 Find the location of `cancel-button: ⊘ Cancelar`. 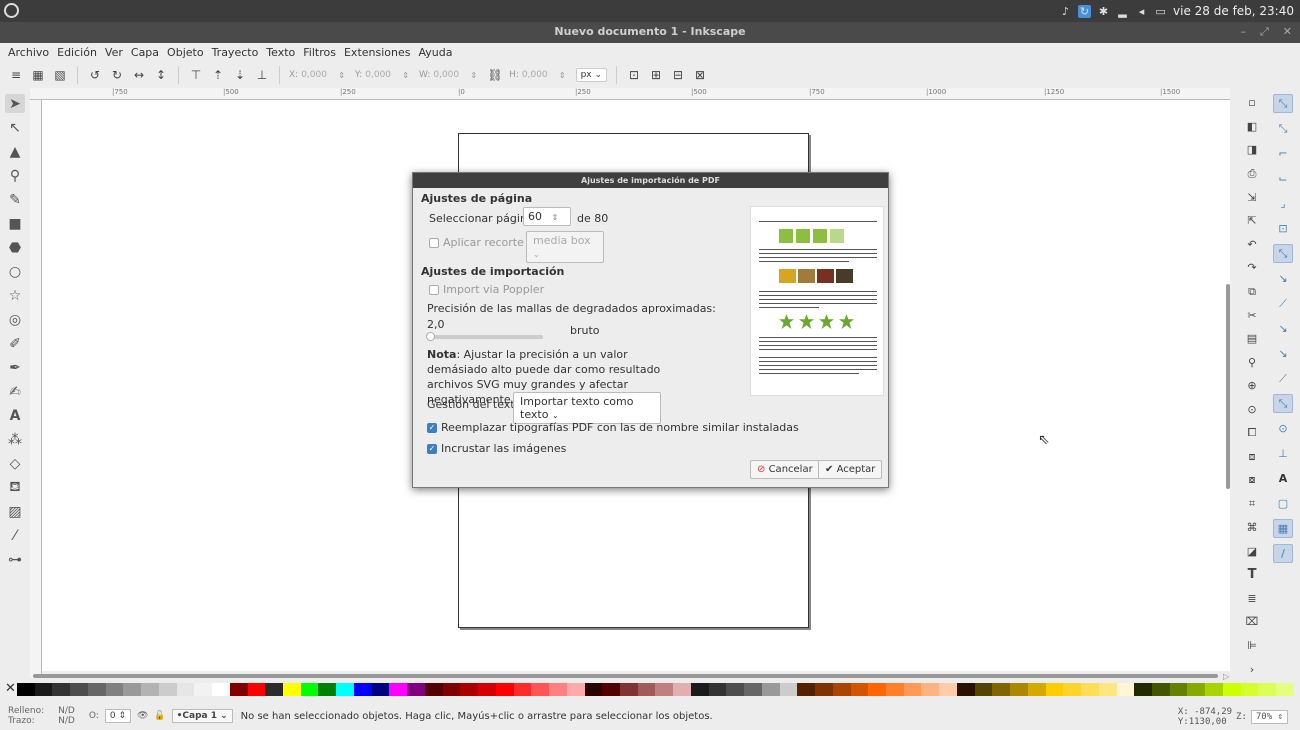

cancel-button: ⊘ Cancelar is located at coordinates (785, 469).